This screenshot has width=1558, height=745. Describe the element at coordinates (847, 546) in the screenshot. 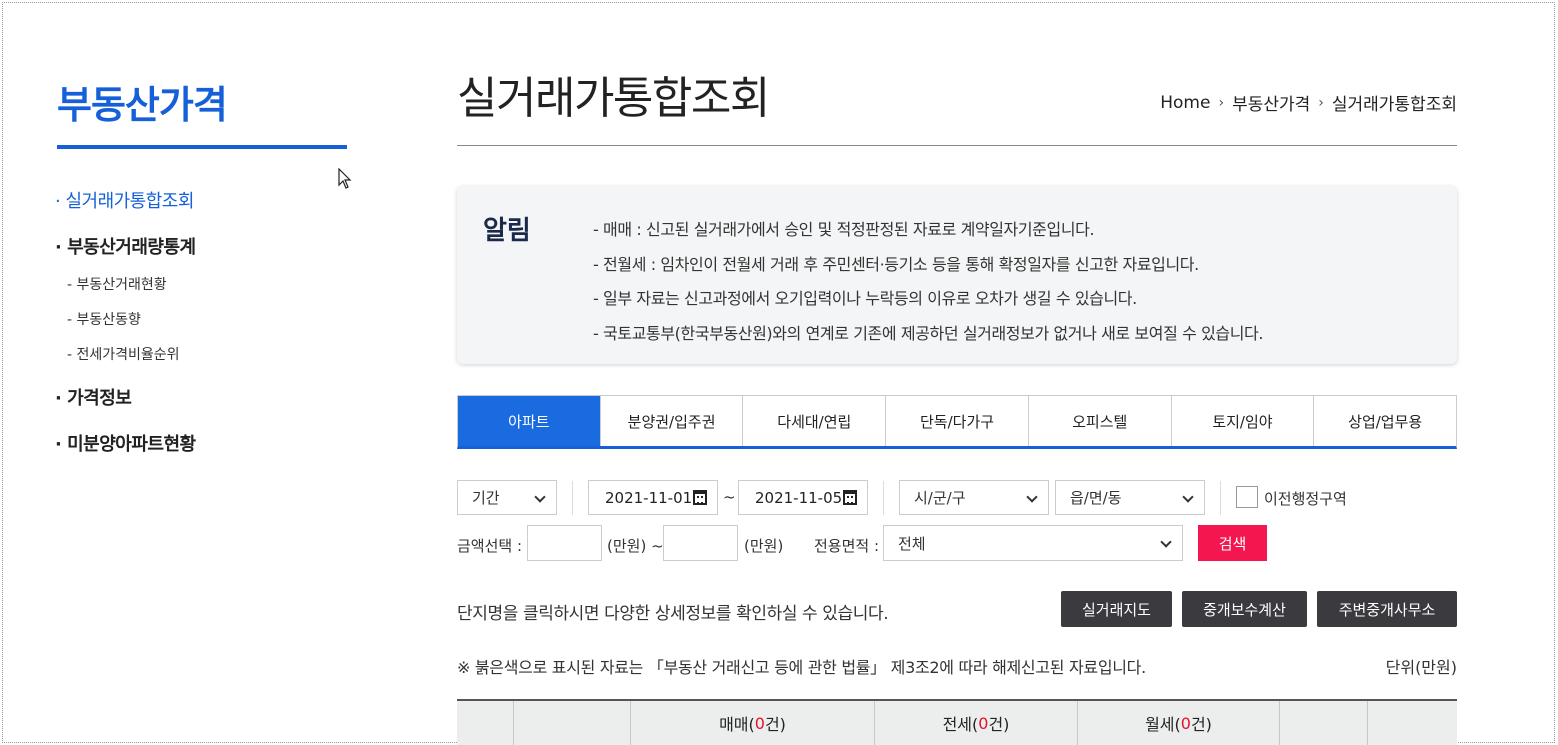

I see `area-label: 전용면적 :` at that location.